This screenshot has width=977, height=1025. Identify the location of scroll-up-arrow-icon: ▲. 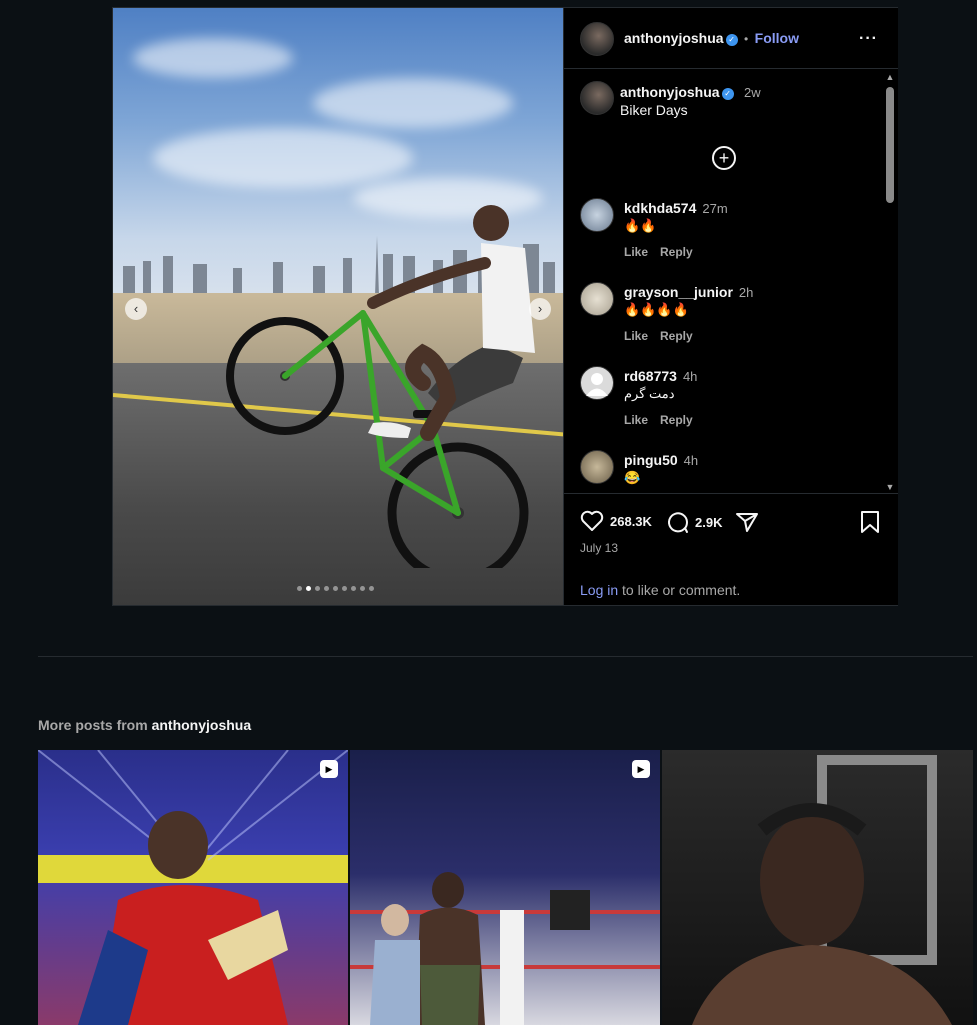
(890, 77).